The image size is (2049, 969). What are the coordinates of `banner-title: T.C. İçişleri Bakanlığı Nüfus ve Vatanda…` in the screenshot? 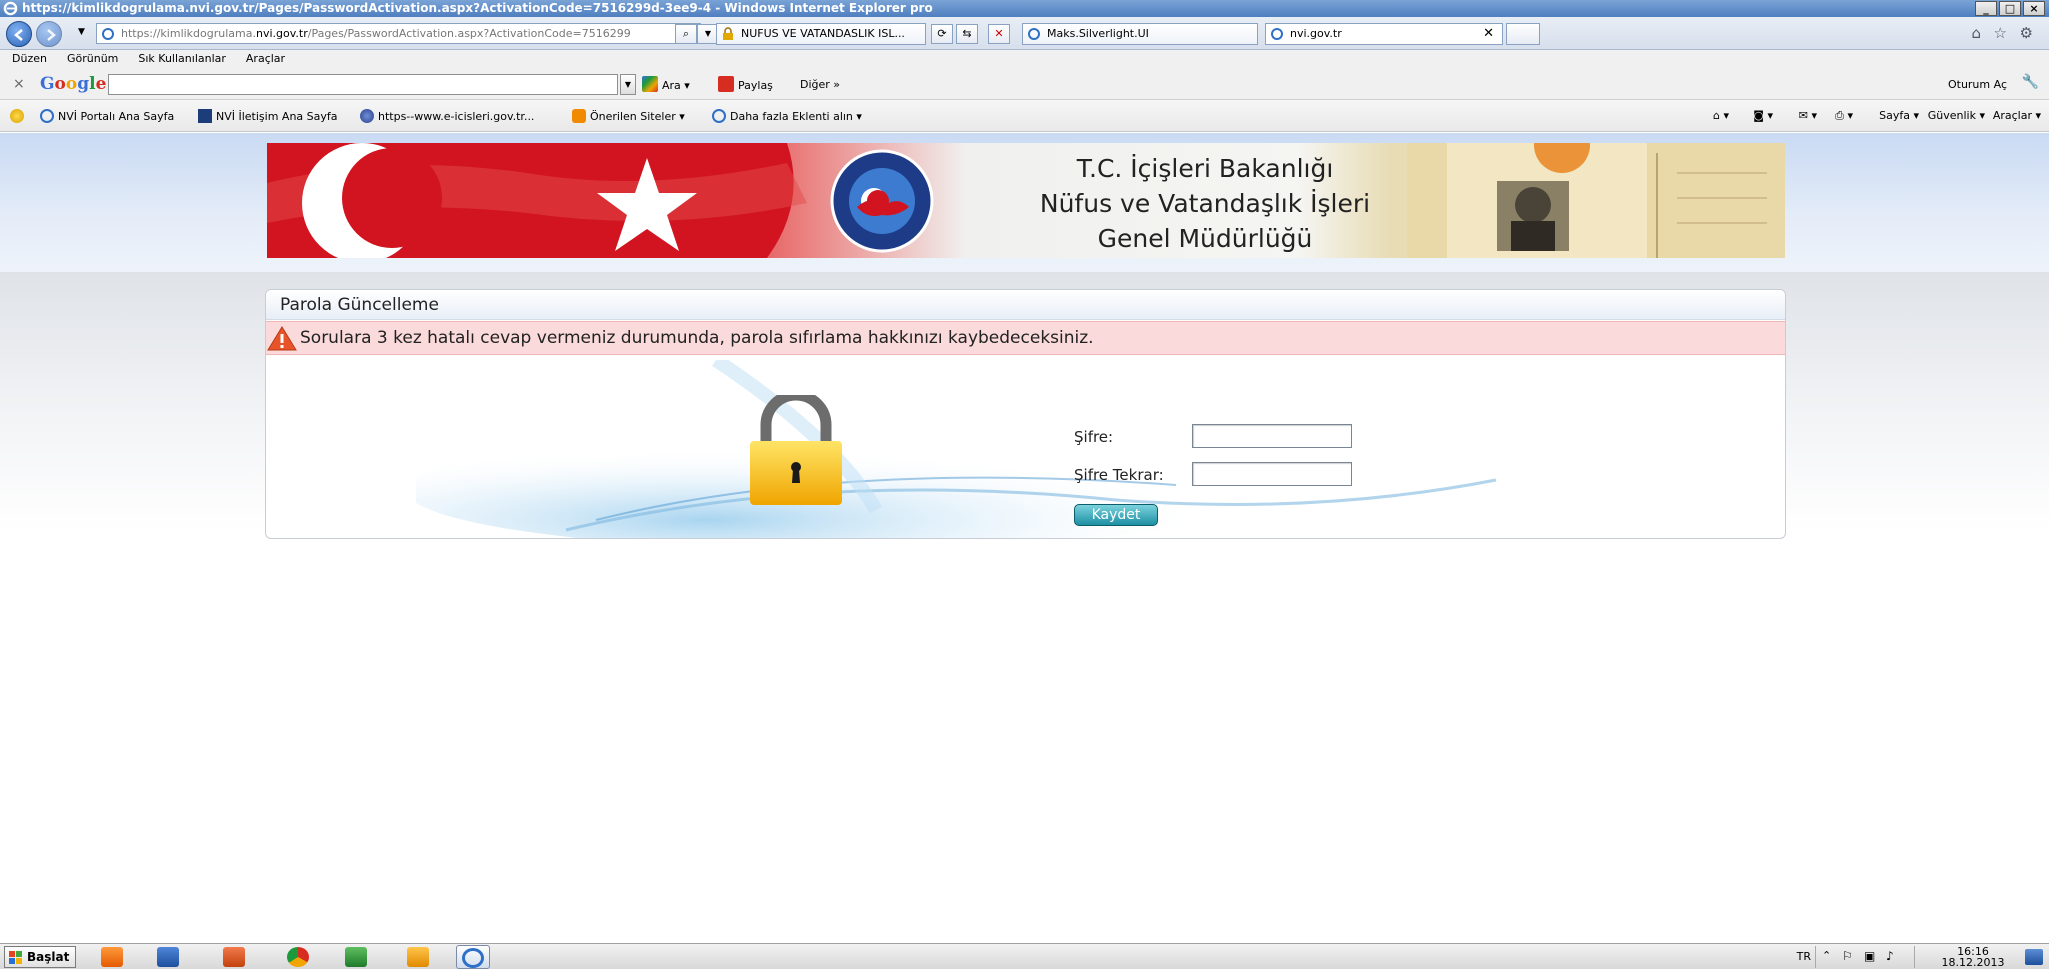 It's located at (1205, 203).